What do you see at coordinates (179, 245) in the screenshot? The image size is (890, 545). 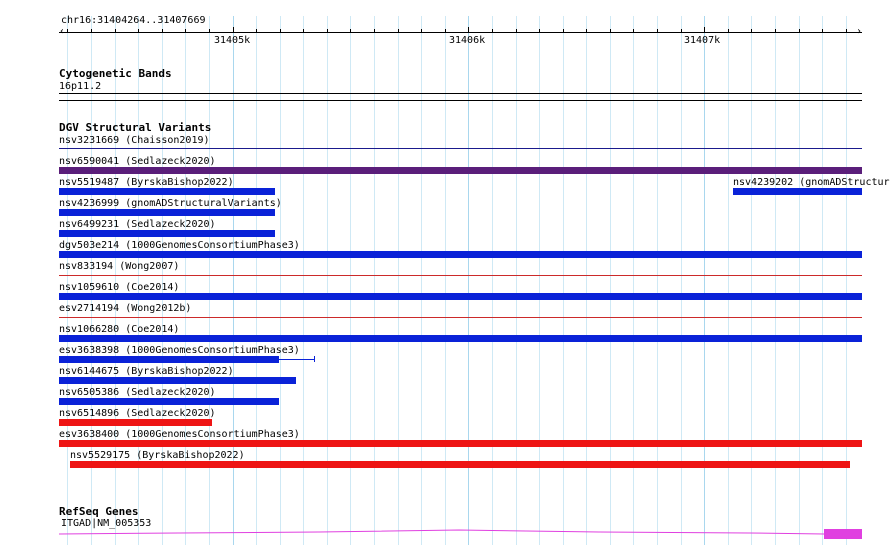 I see `variant-label: dgv503e214 (1000GenomesConsortiumPhase3)` at bounding box center [179, 245].